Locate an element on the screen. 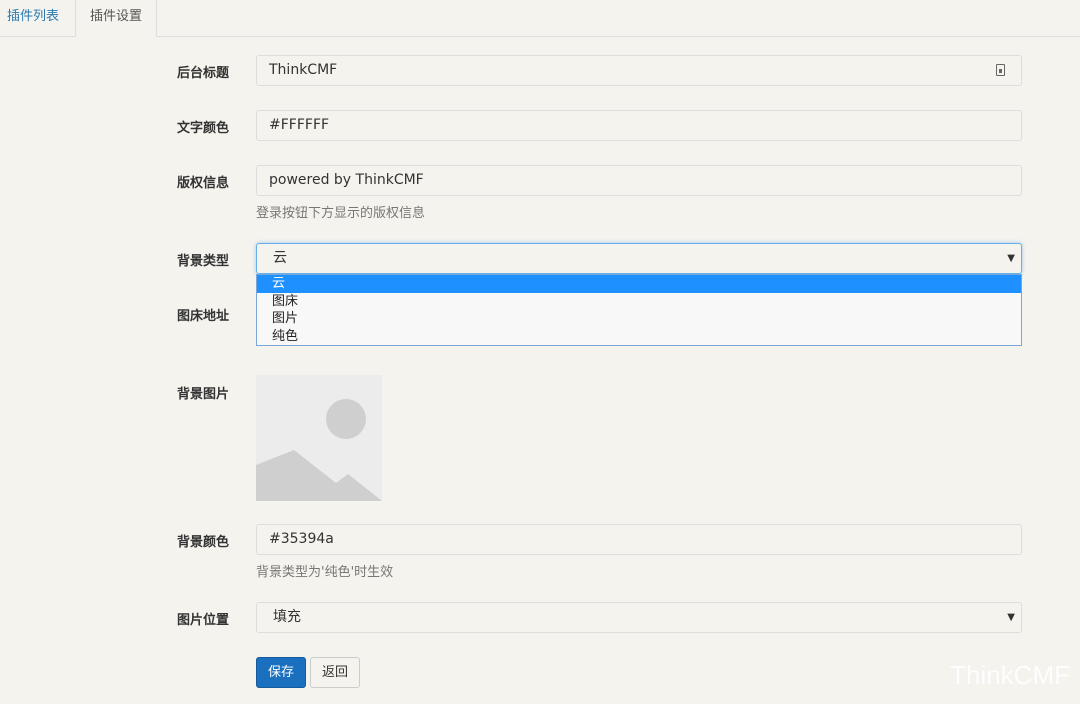  image-position-select: 填充 ▼ is located at coordinates (639, 617).